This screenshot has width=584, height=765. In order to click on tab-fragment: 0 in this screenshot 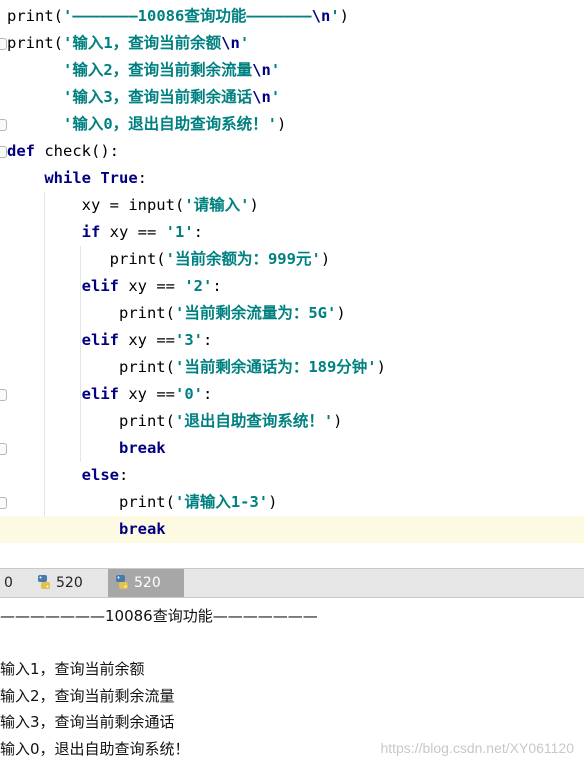, I will do `click(8, 583)`.